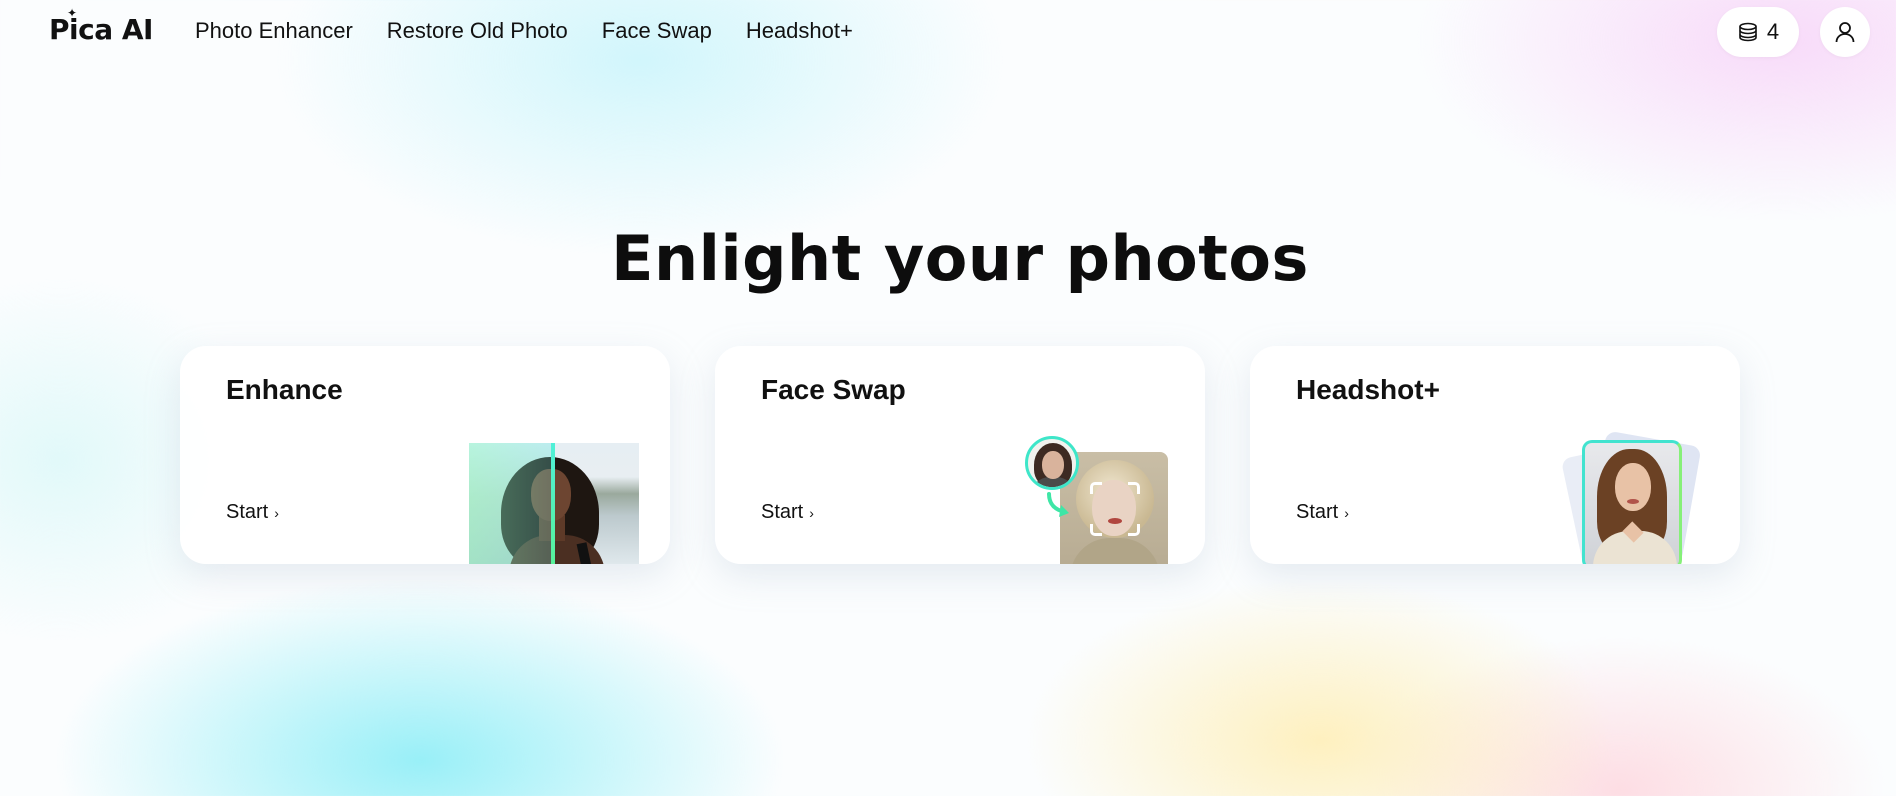 The height and width of the screenshot is (796, 1896). I want to click on user-account-button, so click(1845, 32).